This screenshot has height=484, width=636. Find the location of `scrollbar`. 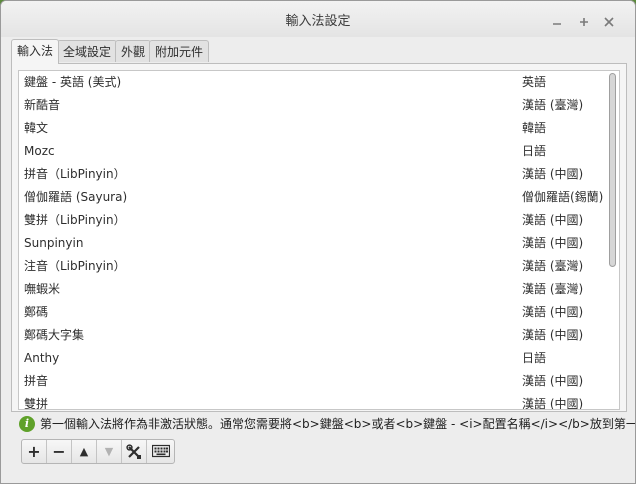

scrollbar is located at coordinates (612, 240).